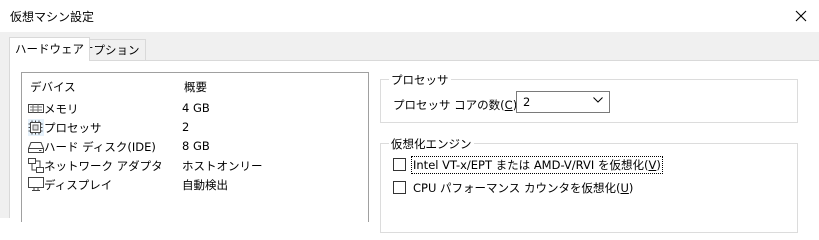  What do you see at coordinates (205, 185) in the screenshot?
I see `device-summary: 自動検出` at bounding box center [205, 185].